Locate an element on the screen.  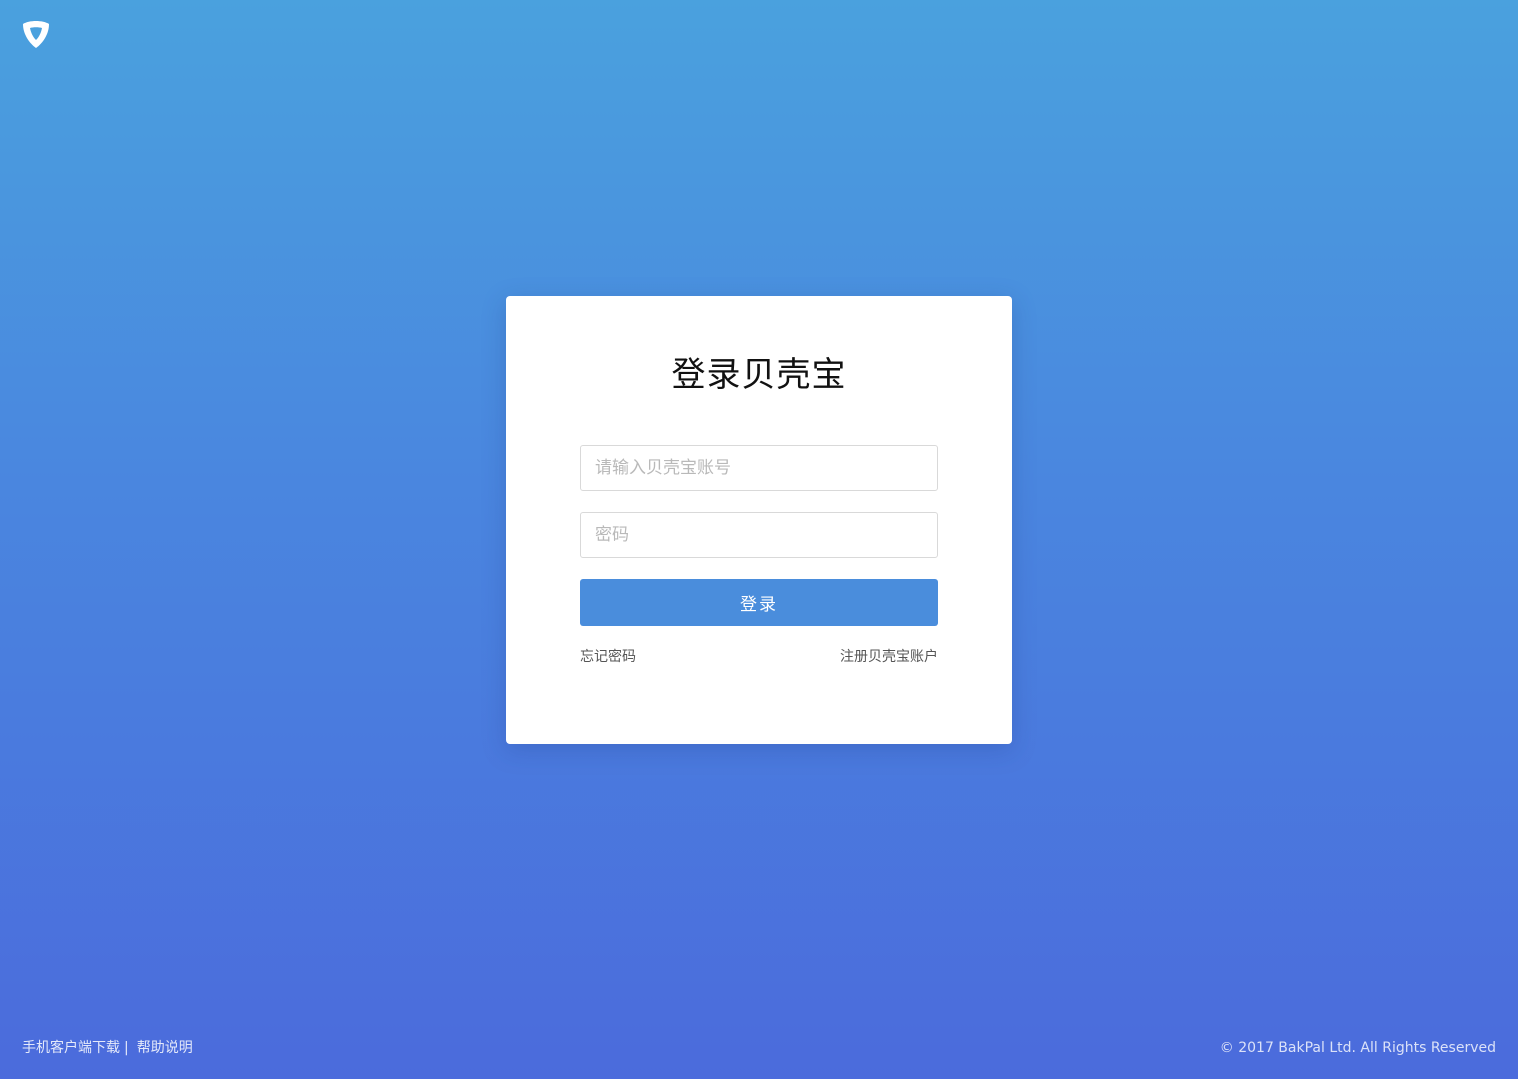
login-card: 登录贝壳宝 登录 忘记密码 注册贝壳宝账户 is located at coordinates (759, 520).